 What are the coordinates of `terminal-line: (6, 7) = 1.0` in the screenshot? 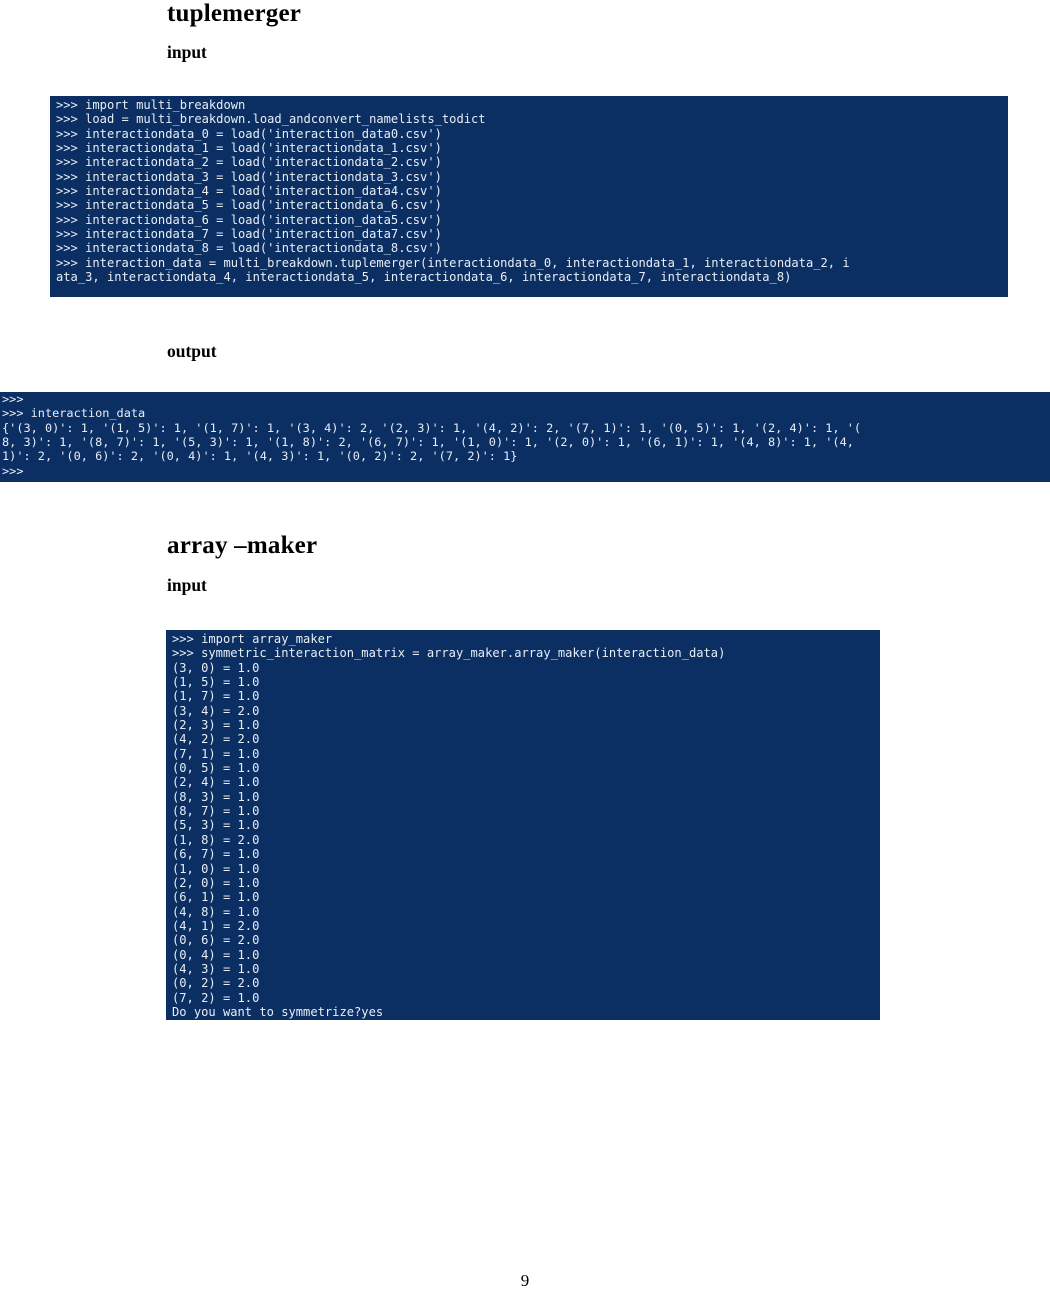 It's located at (216, 854).